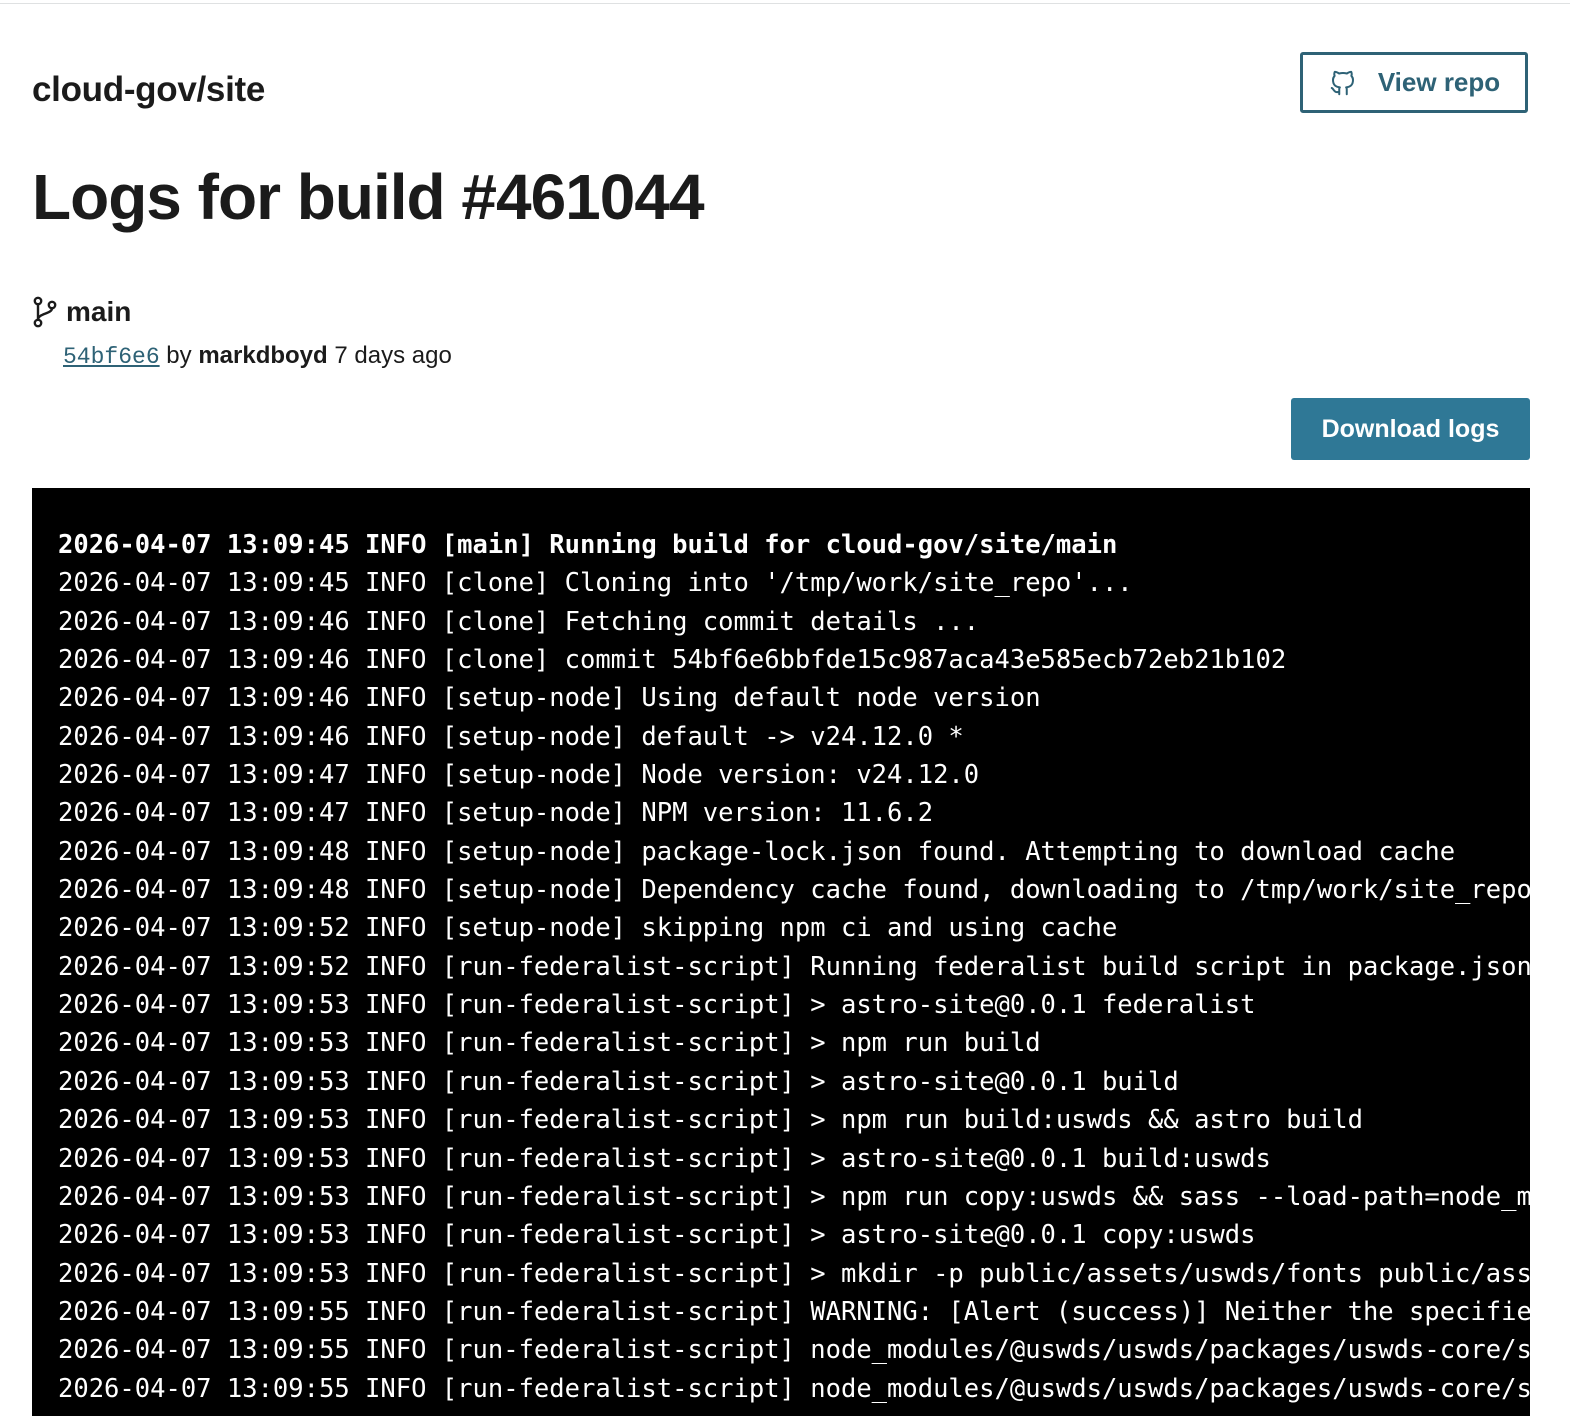 The image size is (1570, 1416). I want to click on branch-info: main, so click(81, 312).